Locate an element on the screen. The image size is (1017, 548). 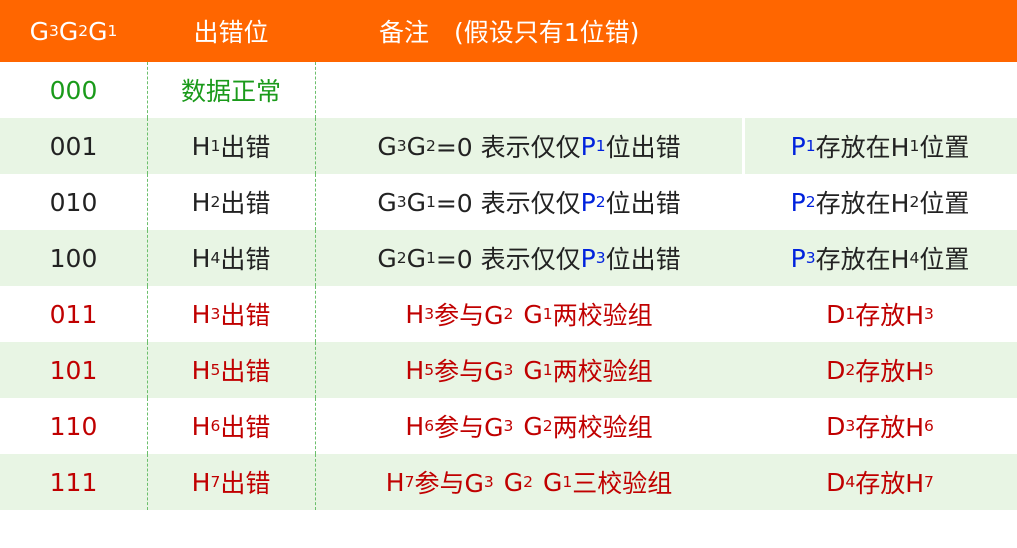
txt: 存放H is located at coordinates (890, 483).